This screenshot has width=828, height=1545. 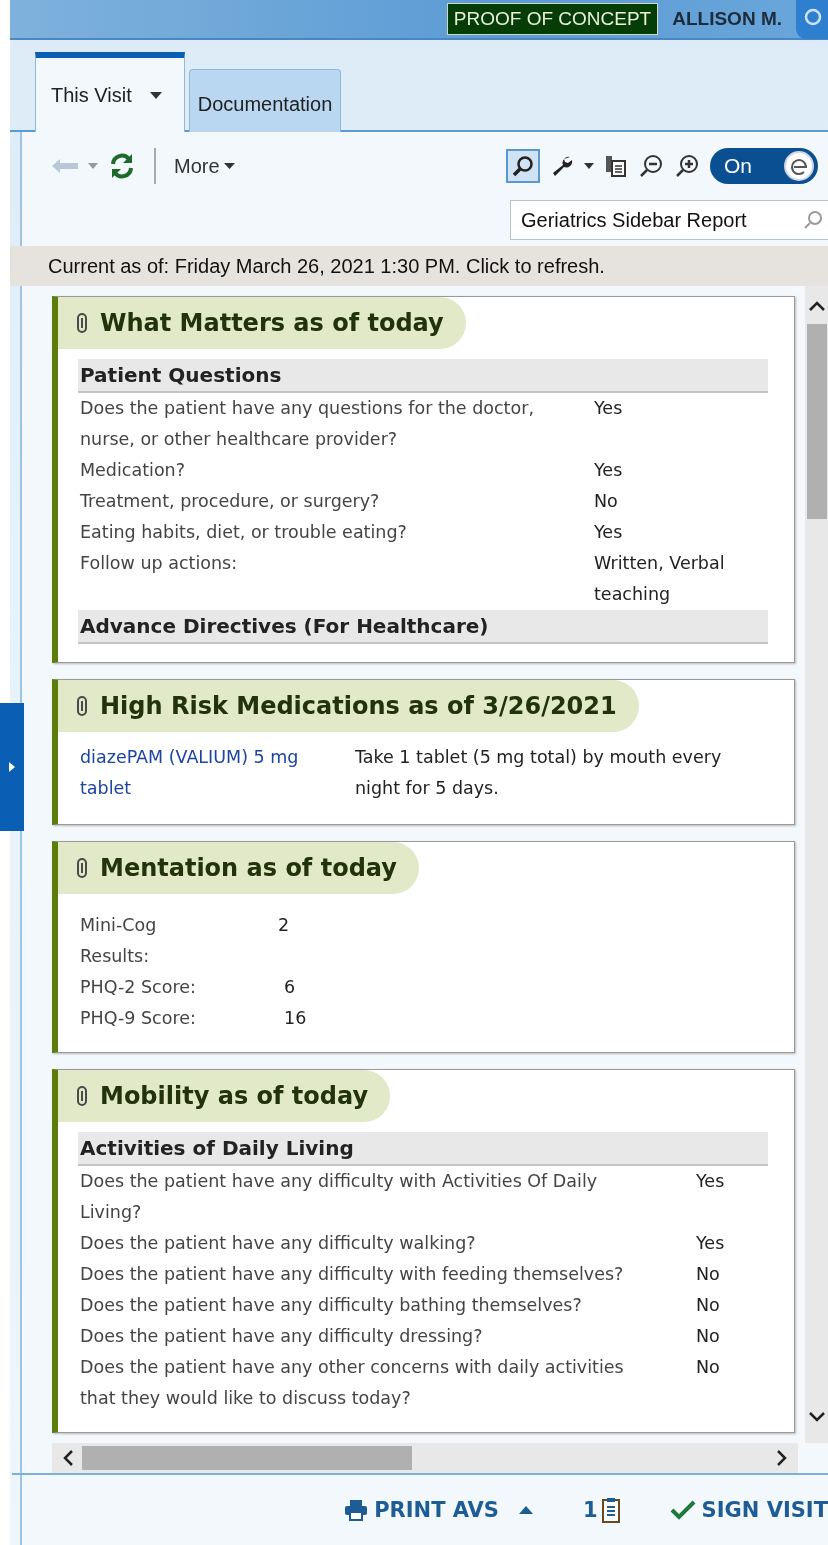 I want to click on score-label: Mini-Cog Results:, so click(x=119, y=941).